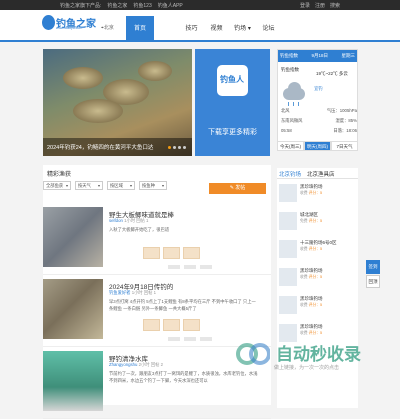 This screenshot has height=419, width=400. What do you see at coordinates (153, 185) in the screenshot?
I see `filter-species-select: 按鱼种` at bounding box center [153, 185].